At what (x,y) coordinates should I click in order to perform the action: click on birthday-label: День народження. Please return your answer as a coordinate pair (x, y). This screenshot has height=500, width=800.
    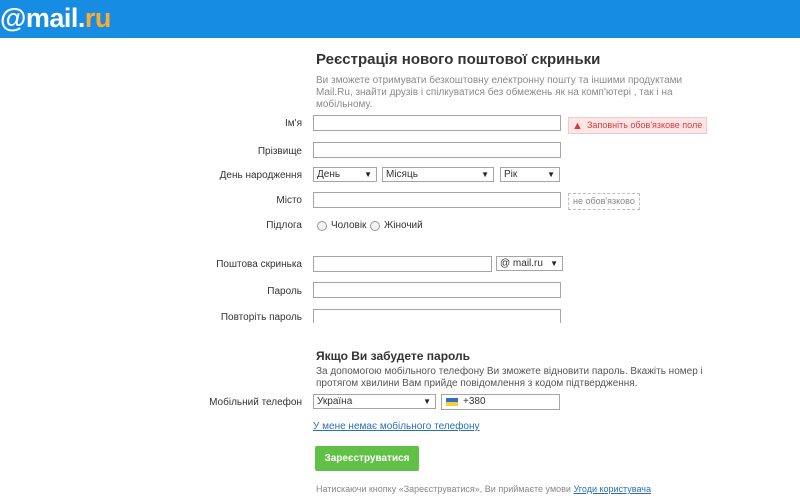
    Looking at the image, I should click on (260, 175).